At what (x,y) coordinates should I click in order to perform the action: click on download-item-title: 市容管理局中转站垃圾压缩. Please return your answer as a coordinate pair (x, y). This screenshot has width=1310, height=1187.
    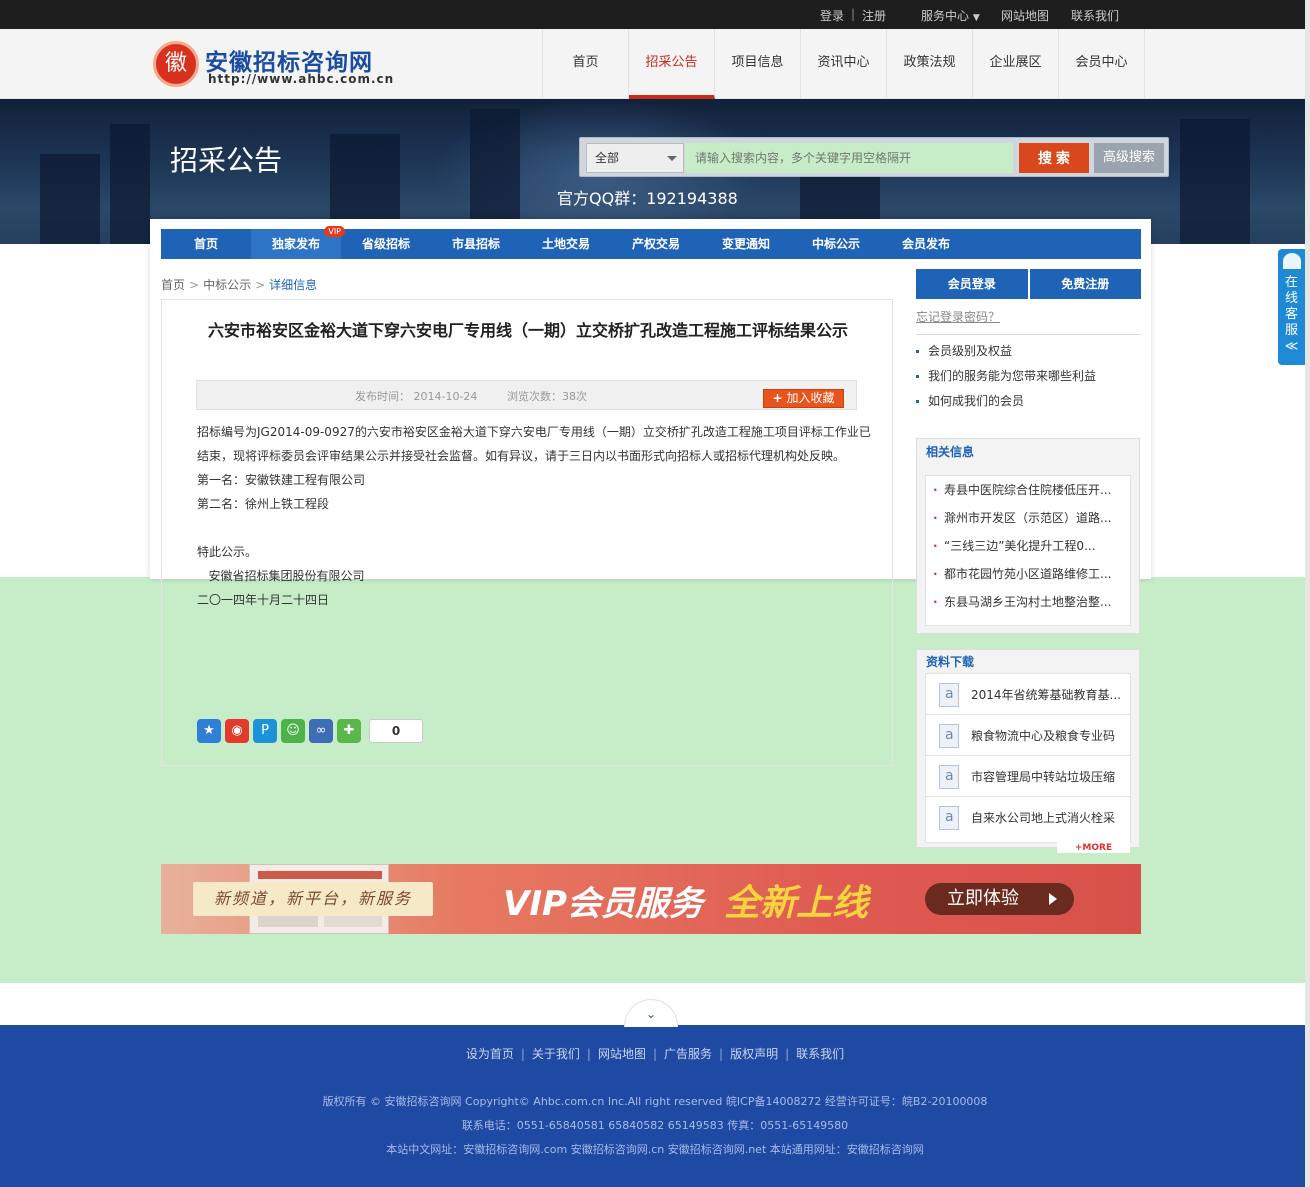
    Looking at the image, I should click on (1043, 777).